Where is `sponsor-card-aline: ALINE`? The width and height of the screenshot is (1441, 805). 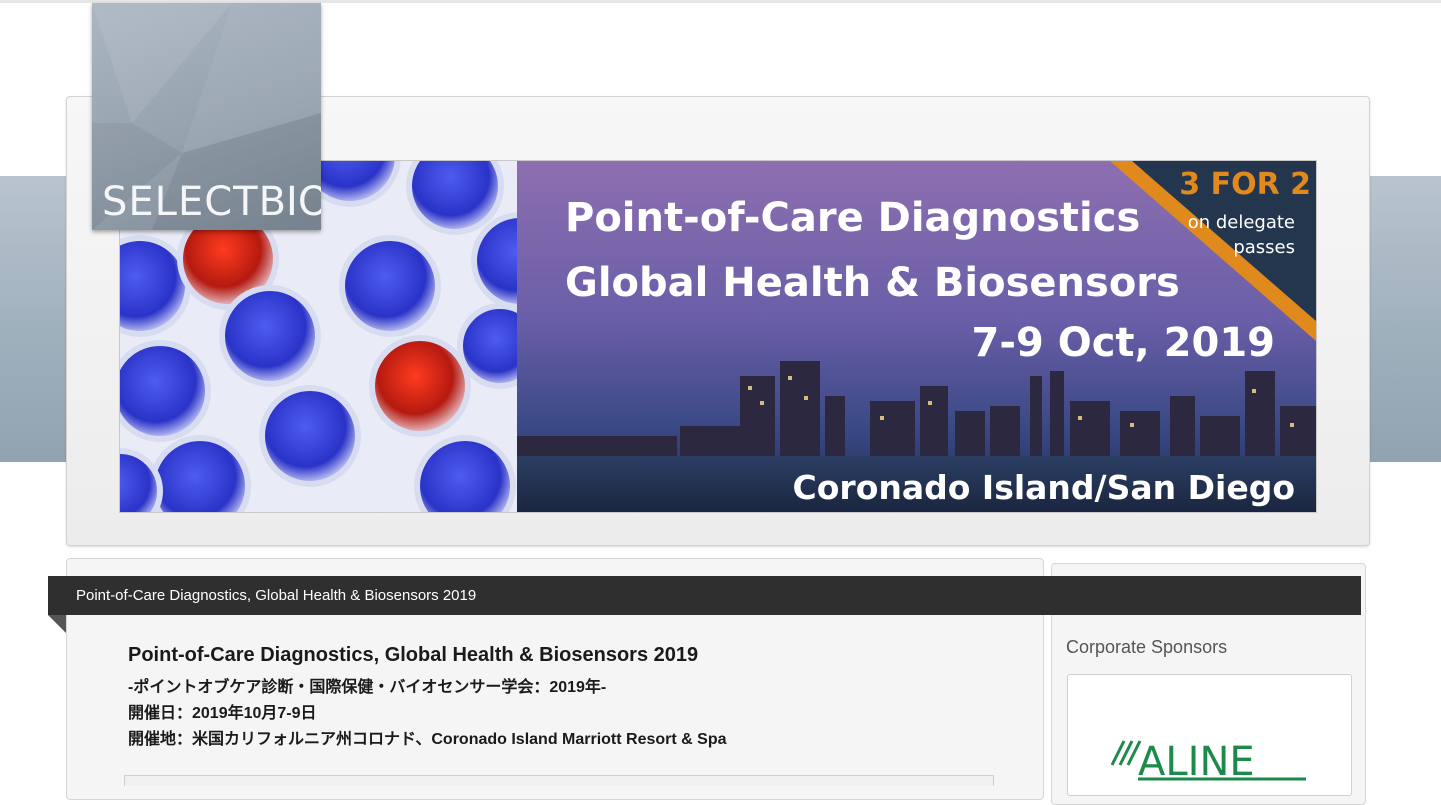
sponsor-card-aline: ALINE is located at coordinates (1209, 735).